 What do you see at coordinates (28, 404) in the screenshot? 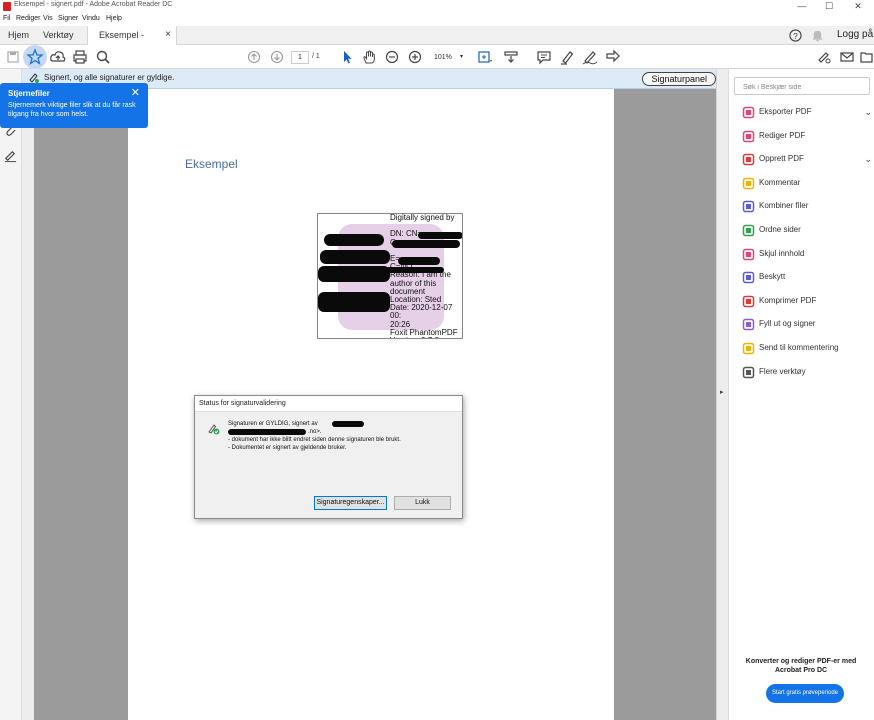
I see `document-gutter-left` at bounding box center [28, 404].